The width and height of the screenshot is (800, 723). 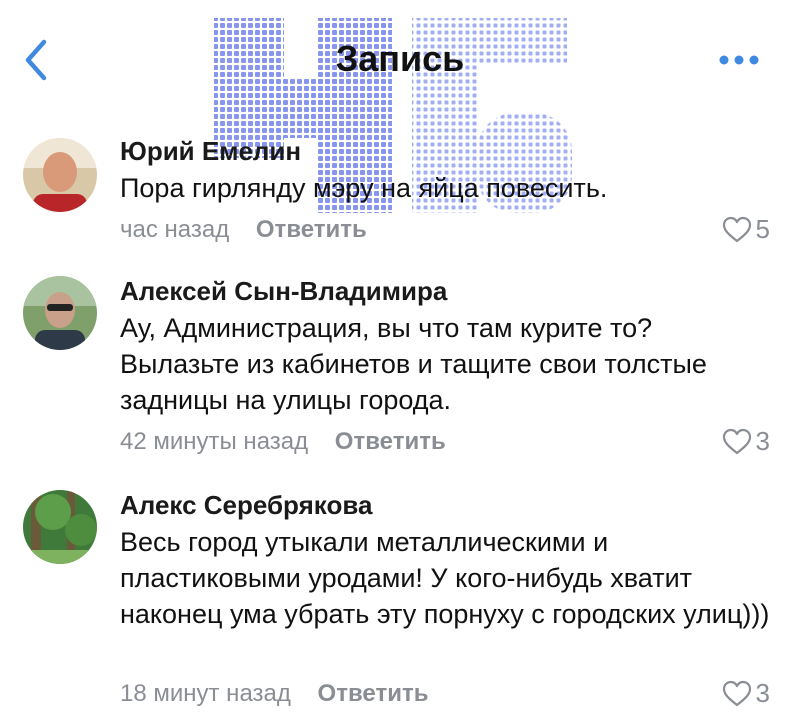 I want to click on page-title: Запись, so click(x=400, y=58).